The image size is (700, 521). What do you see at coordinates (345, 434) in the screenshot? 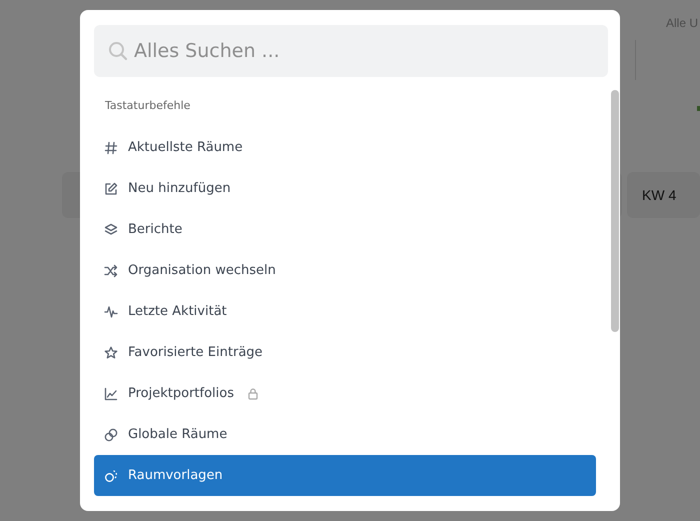
I see `command-item: Globale Räume` at bounding box center [345, 434].